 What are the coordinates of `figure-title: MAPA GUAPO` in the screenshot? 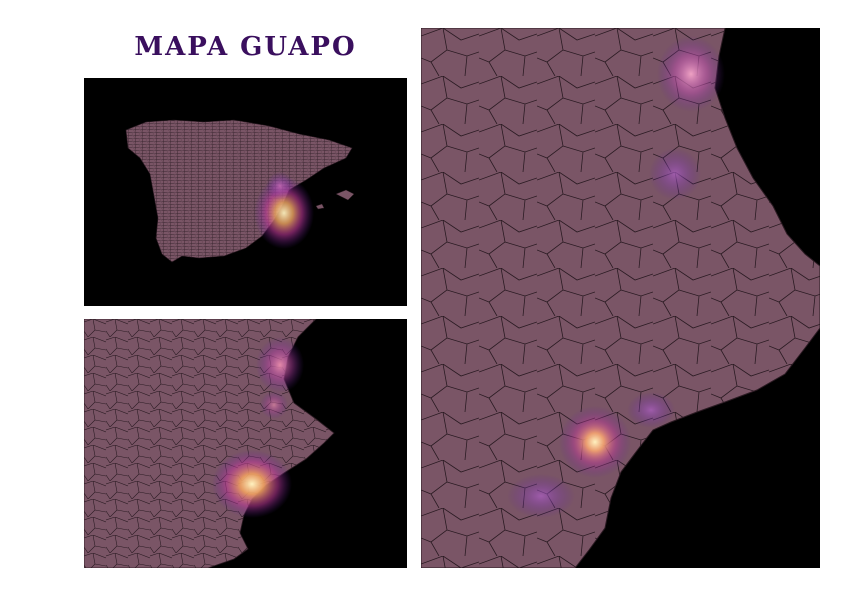 It's located at (245, 47).